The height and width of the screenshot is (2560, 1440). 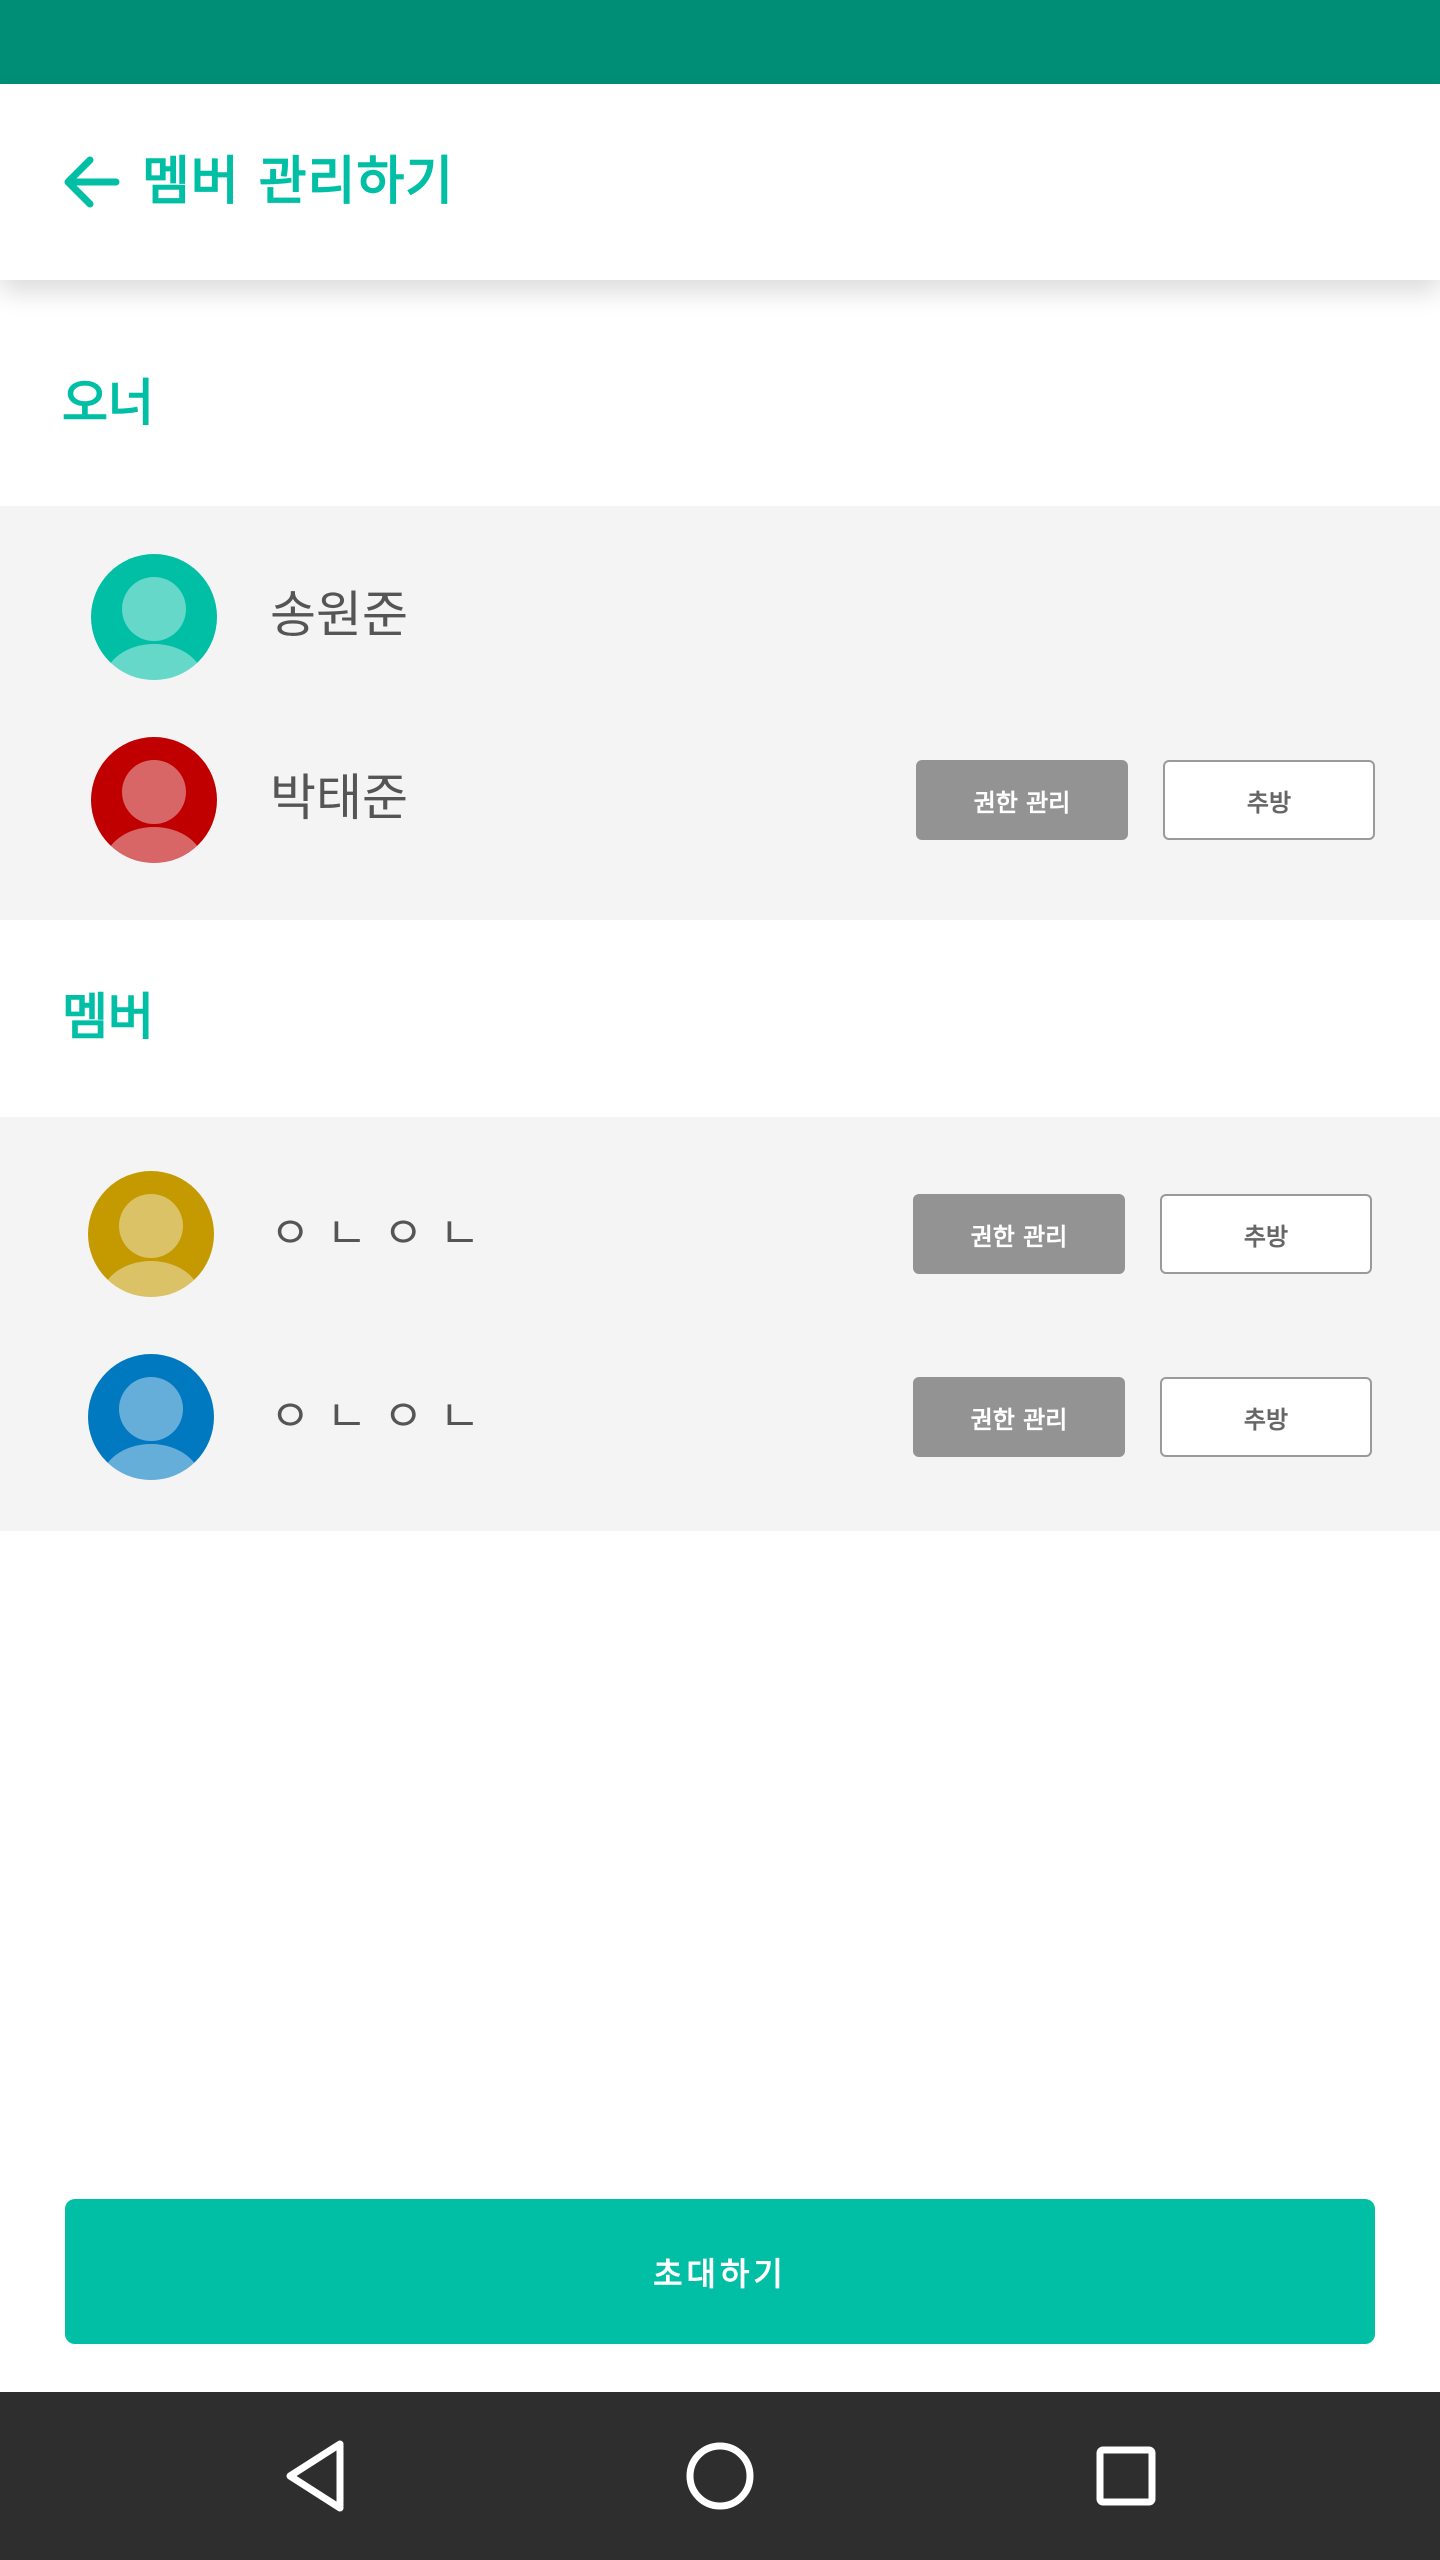 What do you see at coordinates (298, 182) in the screenshot?
I see `page-title: 멤버 관리하기` at bounding box center [298, 182].